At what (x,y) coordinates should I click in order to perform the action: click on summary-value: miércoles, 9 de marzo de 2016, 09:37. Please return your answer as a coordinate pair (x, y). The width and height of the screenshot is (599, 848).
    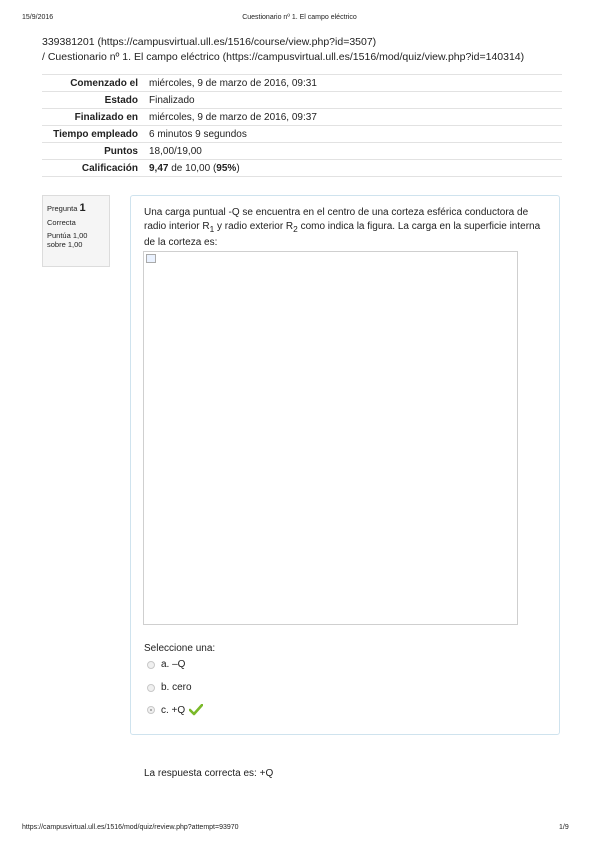
    Looking at the image, I should click on (353, 117).